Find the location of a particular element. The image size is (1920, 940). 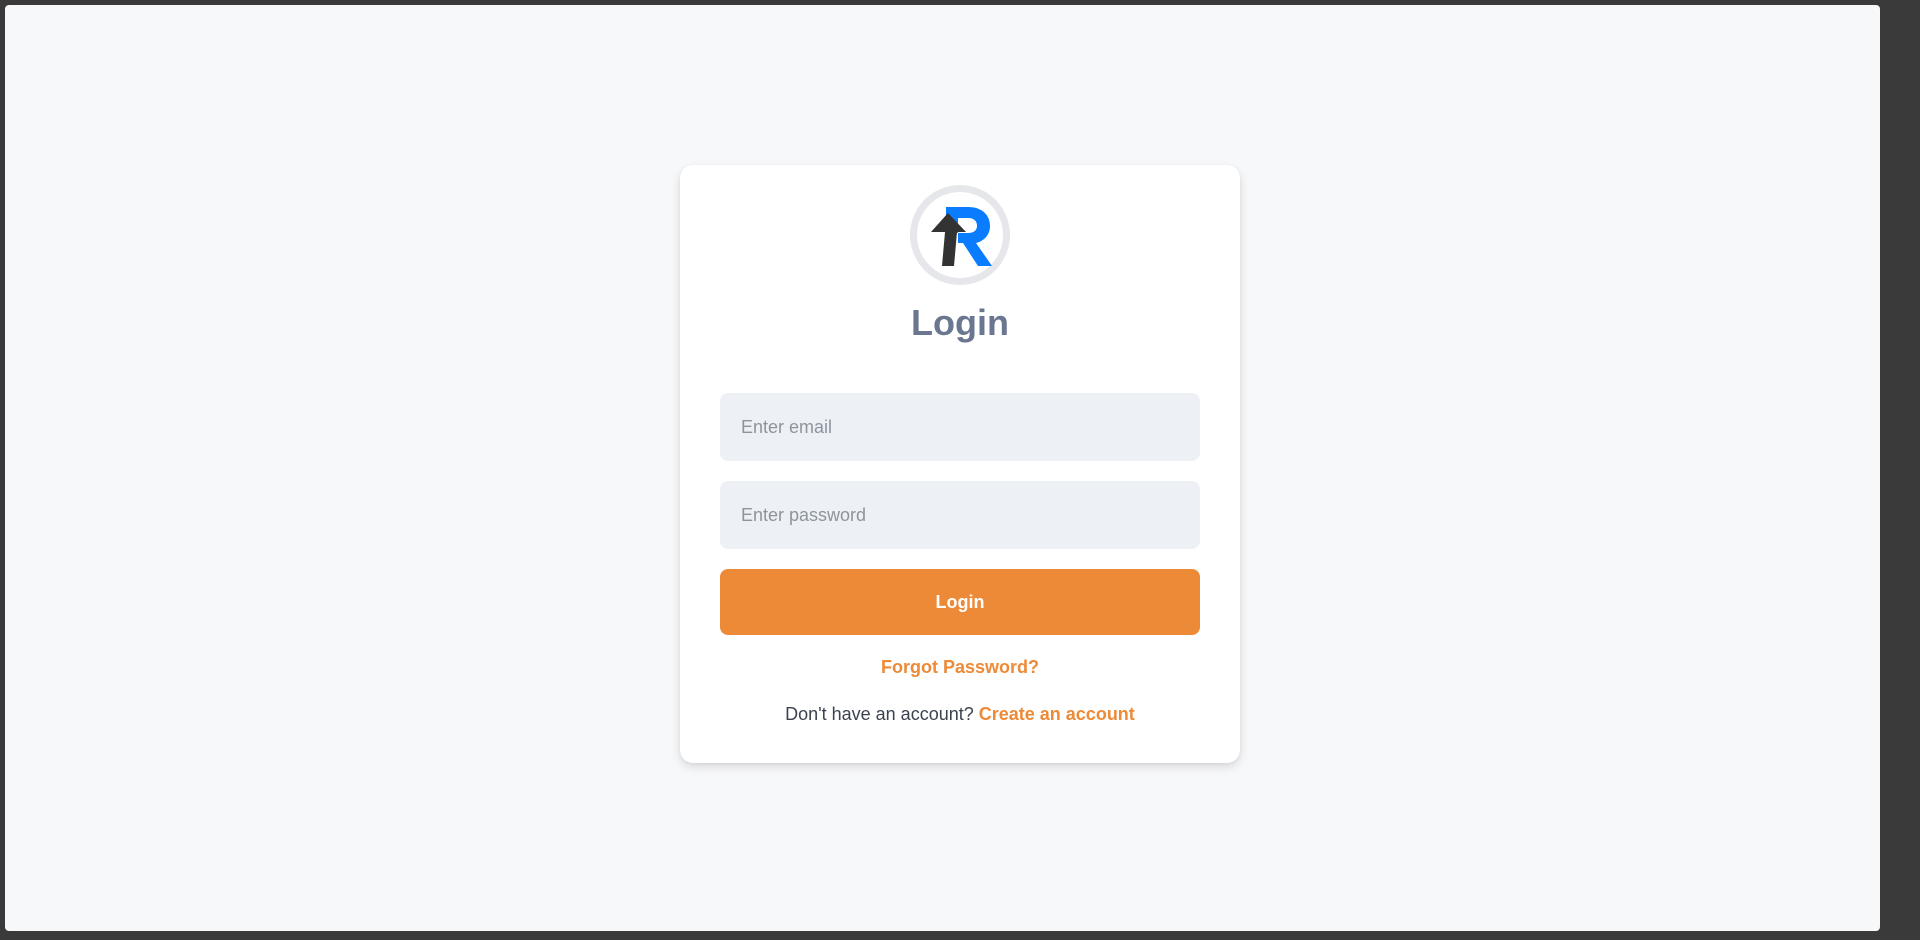

password-field is located at coordinates (960, 515).